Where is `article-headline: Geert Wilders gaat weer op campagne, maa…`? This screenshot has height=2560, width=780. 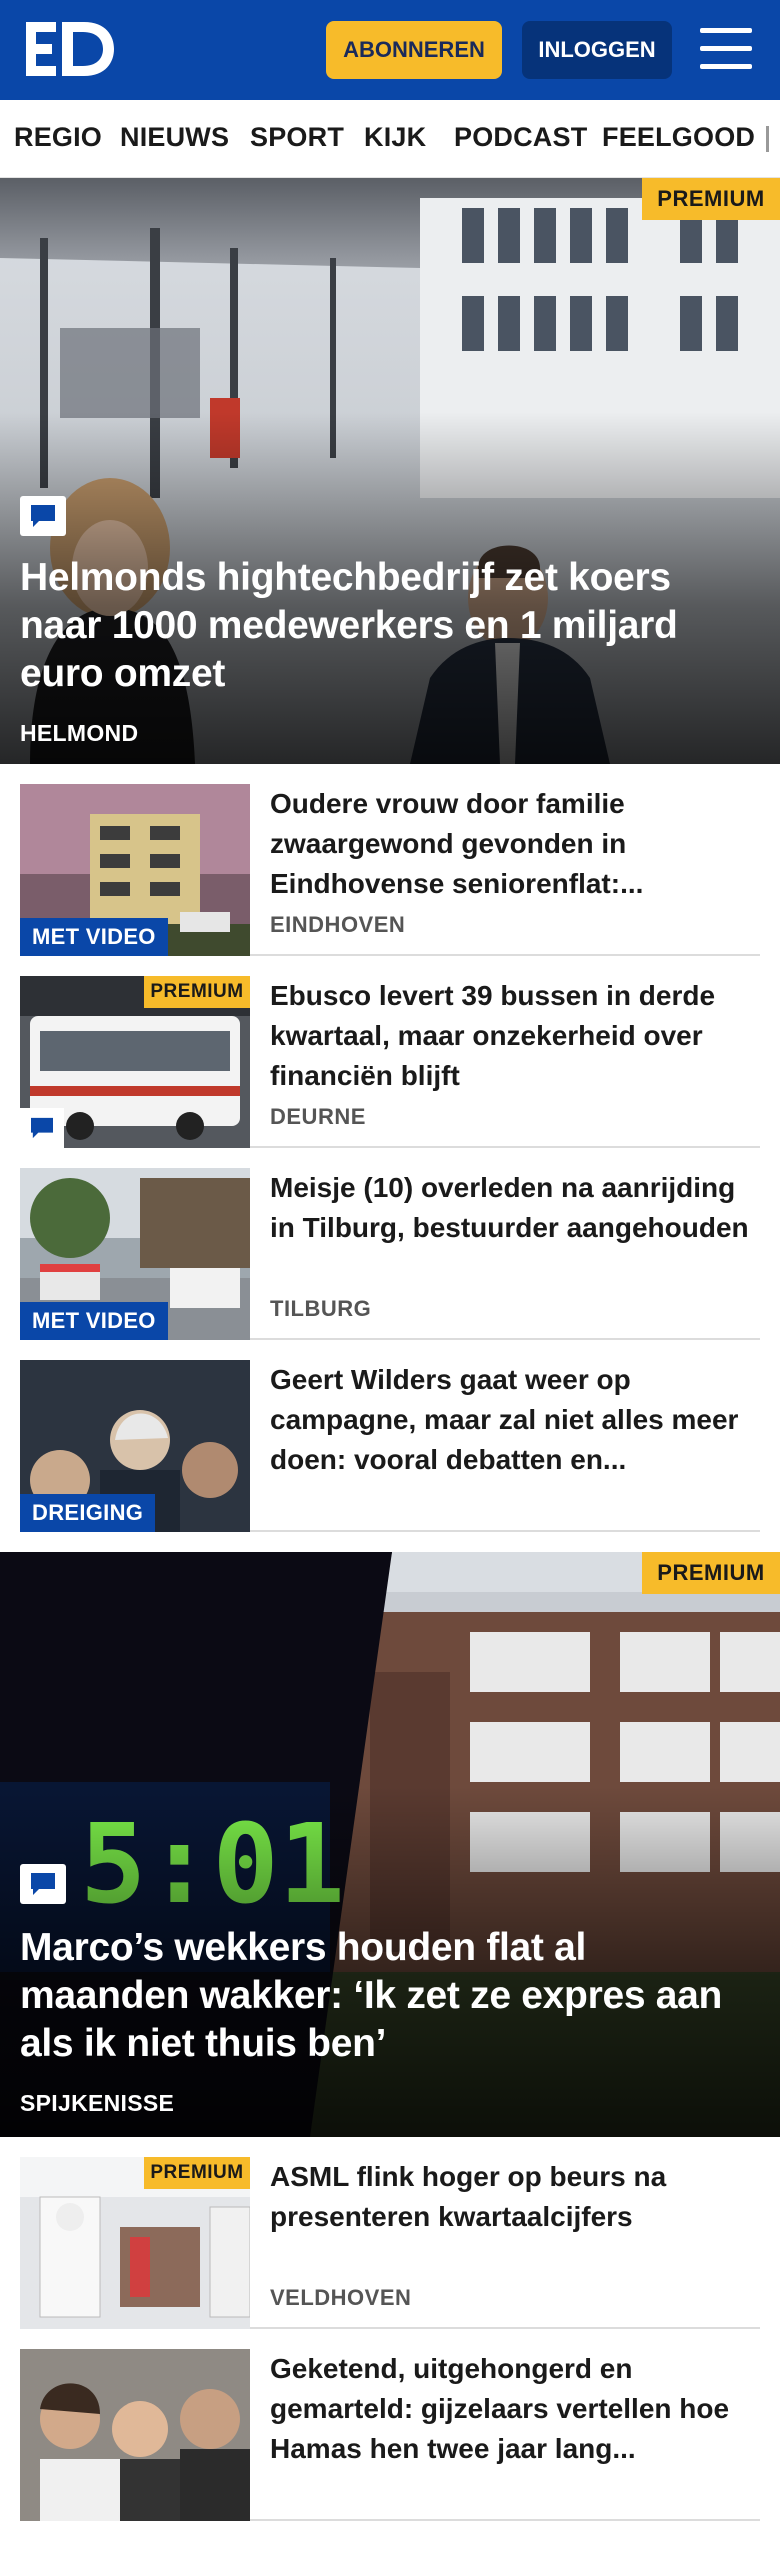
article-headline: Geert Wilders gaat weer op campagne, maa… is located at coordinates (515, 1420).